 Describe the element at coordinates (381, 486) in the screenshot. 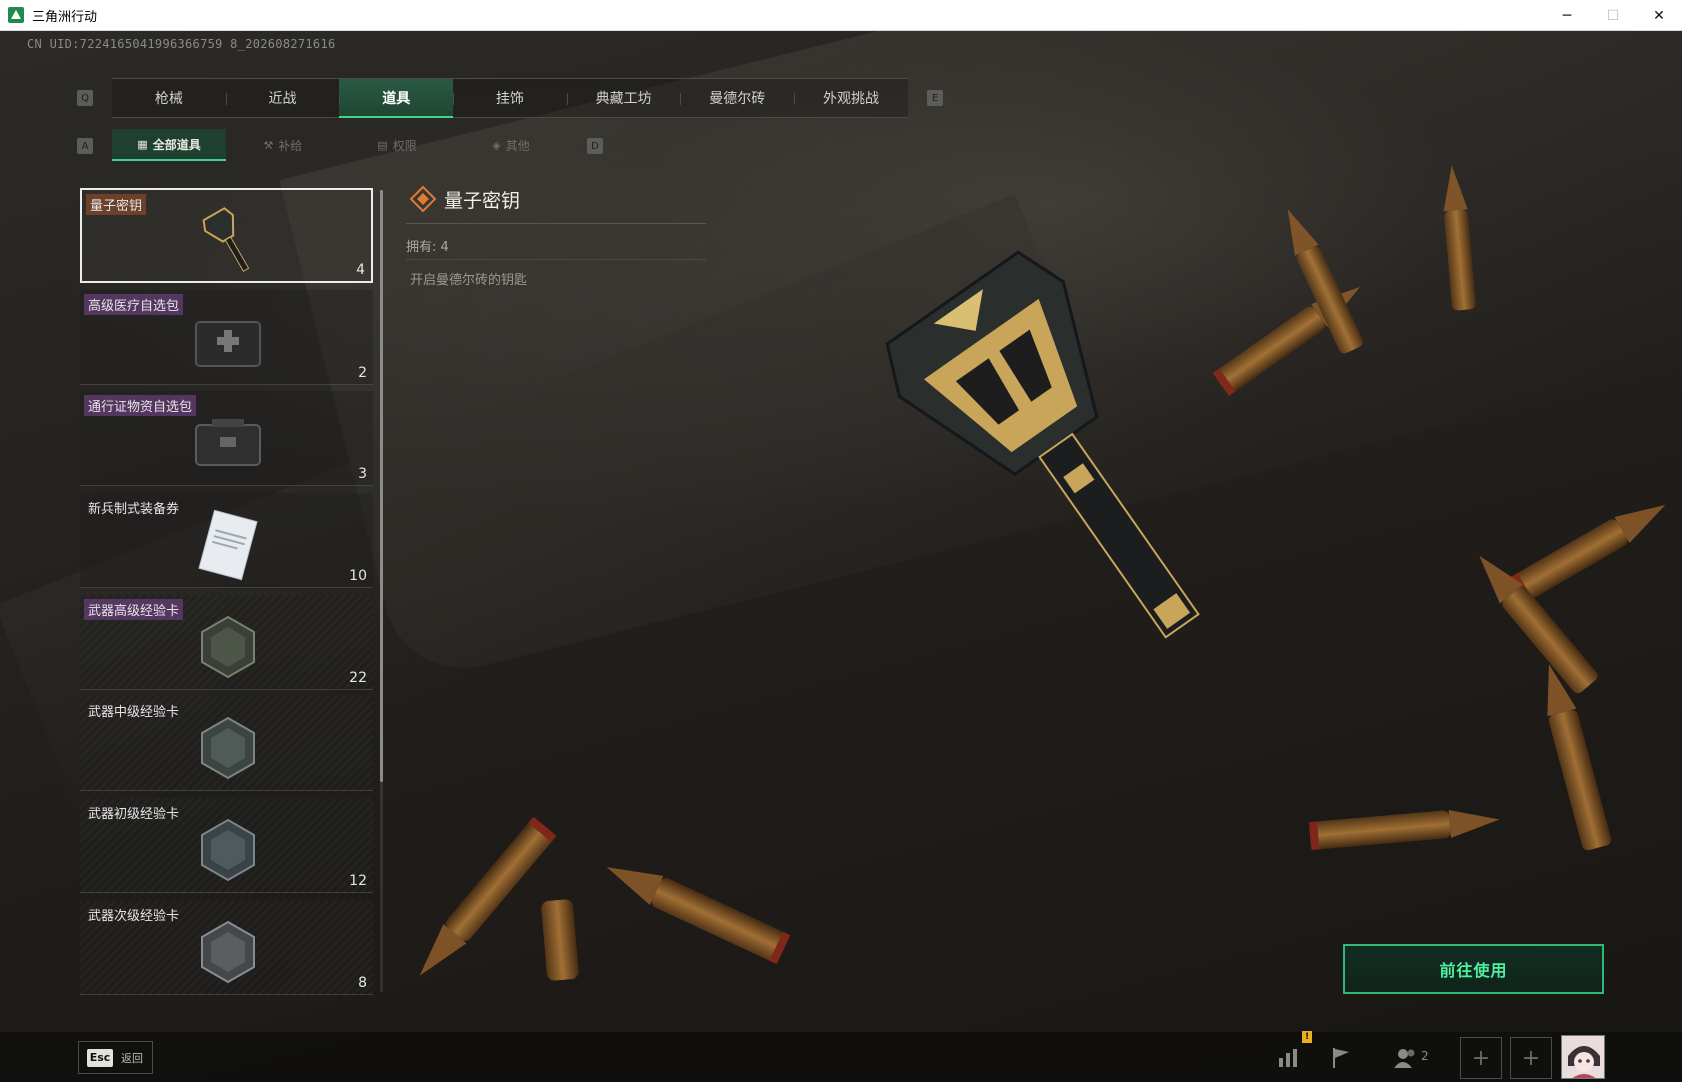

I see `item-list-scrollbar-thumb` at that location.